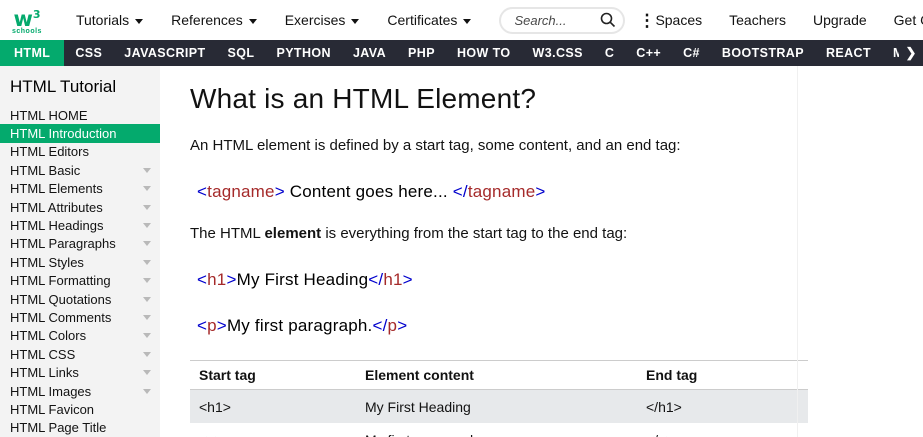  What do you see at coordinates (49, 152) in the screenshot?
I see `sidebar-item-label: HTML Editors` at bounding box center [49, 152].